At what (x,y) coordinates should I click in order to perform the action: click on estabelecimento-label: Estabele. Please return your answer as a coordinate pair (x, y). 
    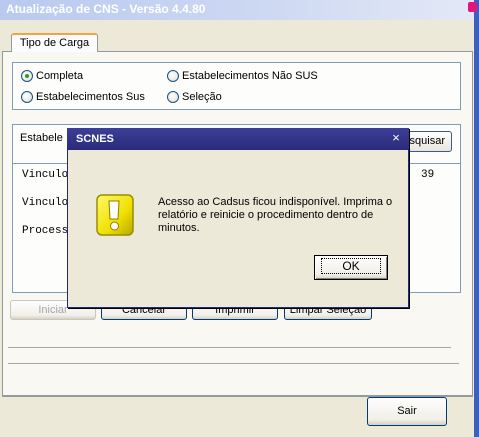
    Looking at the image, I should click on (41, 138).